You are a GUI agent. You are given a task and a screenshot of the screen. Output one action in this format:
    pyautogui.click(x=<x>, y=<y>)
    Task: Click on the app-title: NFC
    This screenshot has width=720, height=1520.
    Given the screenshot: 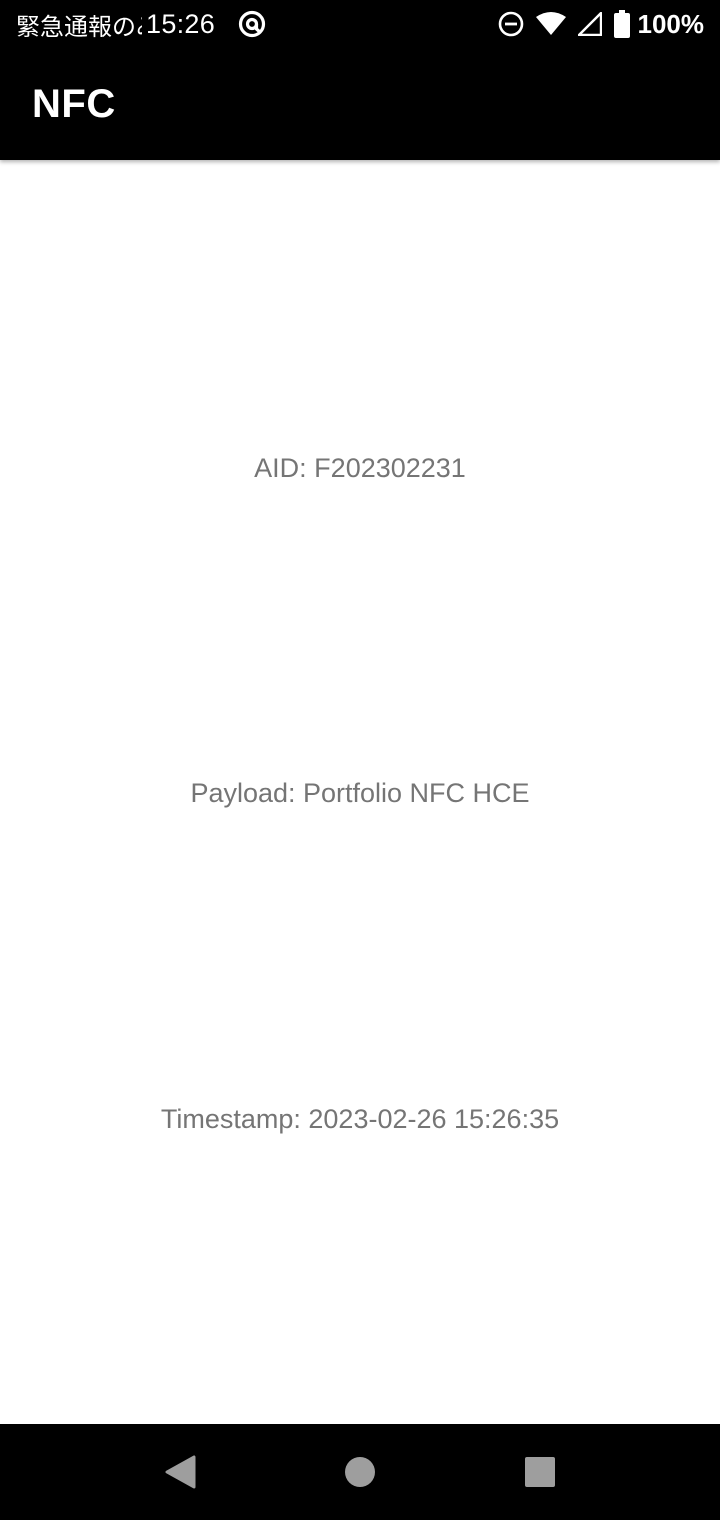 What is the action you would take?
    pyautogui.click(x=74, y=104)
    